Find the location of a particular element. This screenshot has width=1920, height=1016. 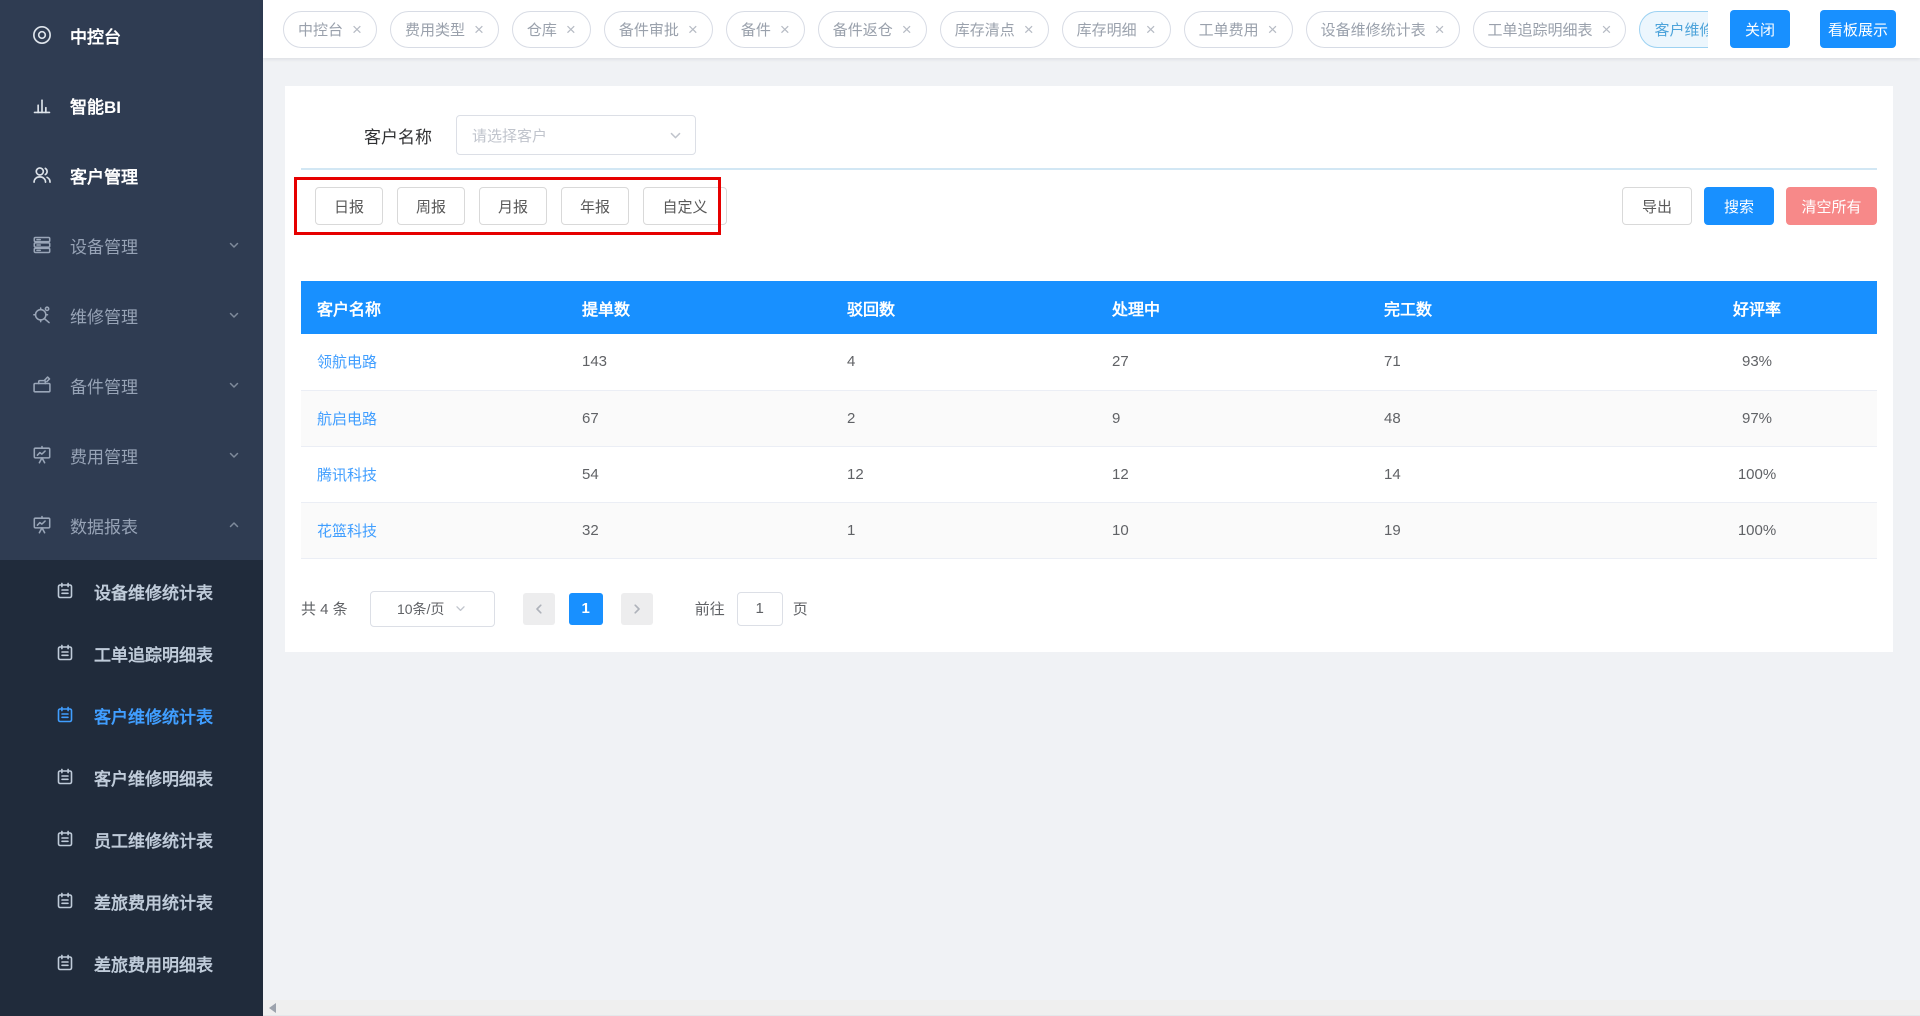

table-cell: 143 is located at coordinates (698, 362).